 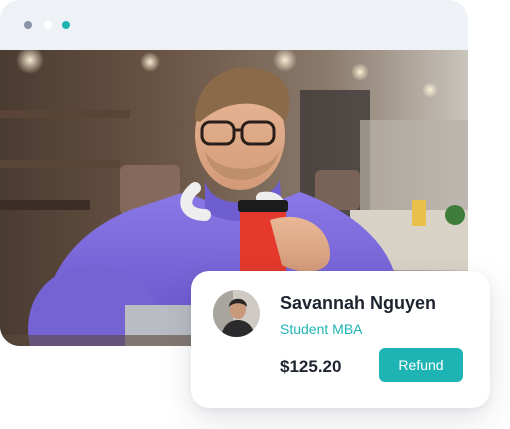 I want to click on window-titlebar, so click(x=234, y=25).